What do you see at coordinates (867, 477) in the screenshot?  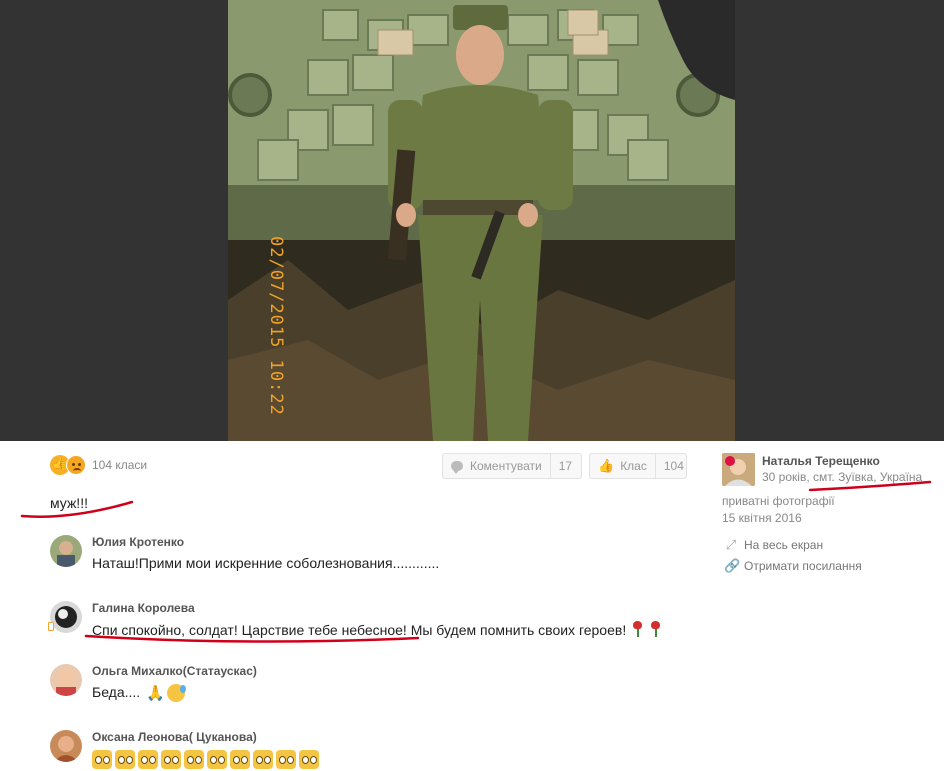 I see `author-location: смт. Зуївка, Україна` at bounding box center [867, 477].